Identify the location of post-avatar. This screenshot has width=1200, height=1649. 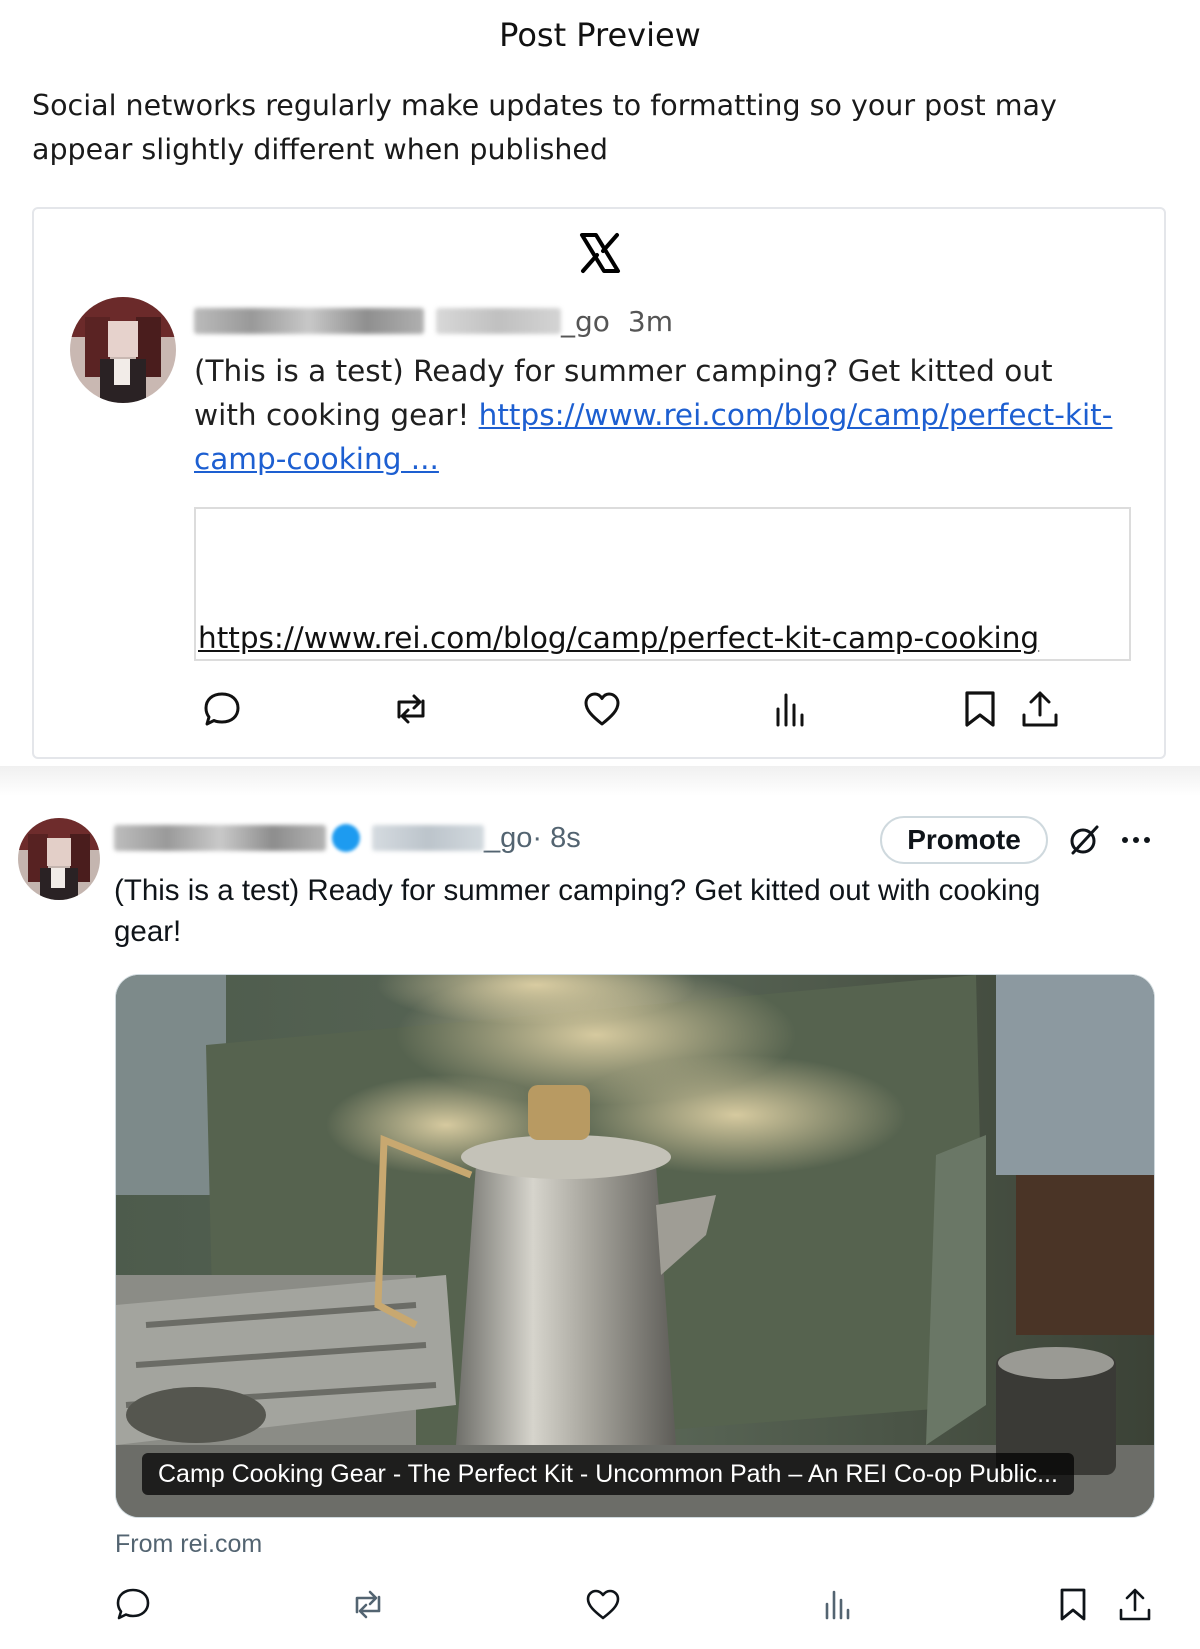
(59, 859).